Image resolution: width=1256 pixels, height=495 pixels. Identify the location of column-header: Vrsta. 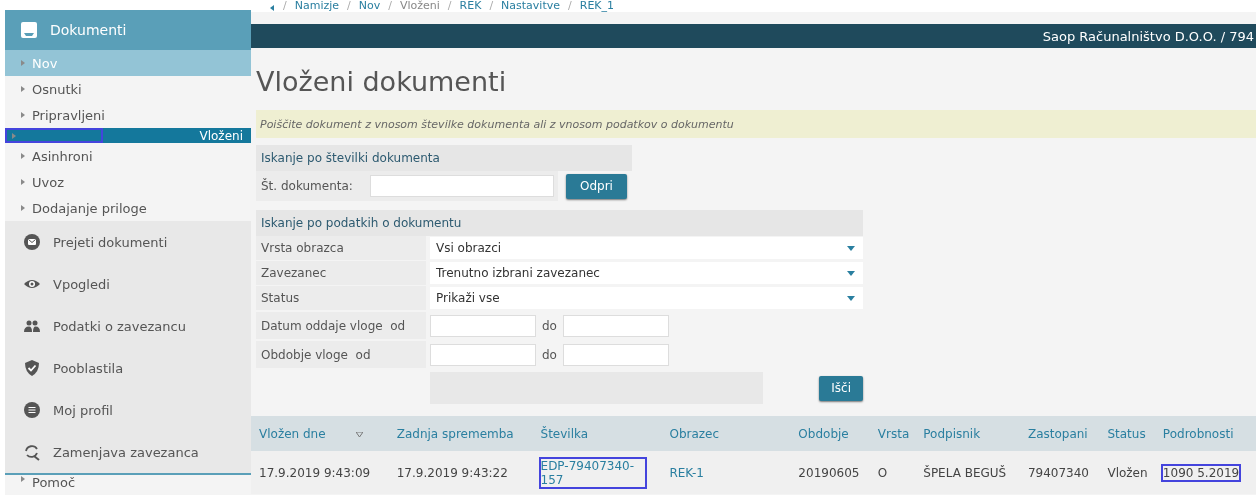
(893, 433).